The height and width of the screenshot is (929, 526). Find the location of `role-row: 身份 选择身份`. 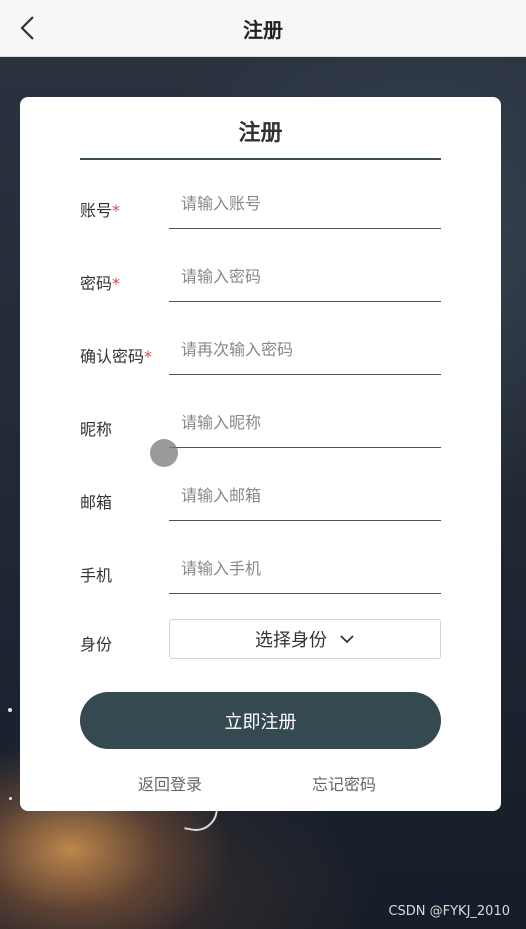

role-row: 身份 选择身份 is located at coordinates (260, 644).